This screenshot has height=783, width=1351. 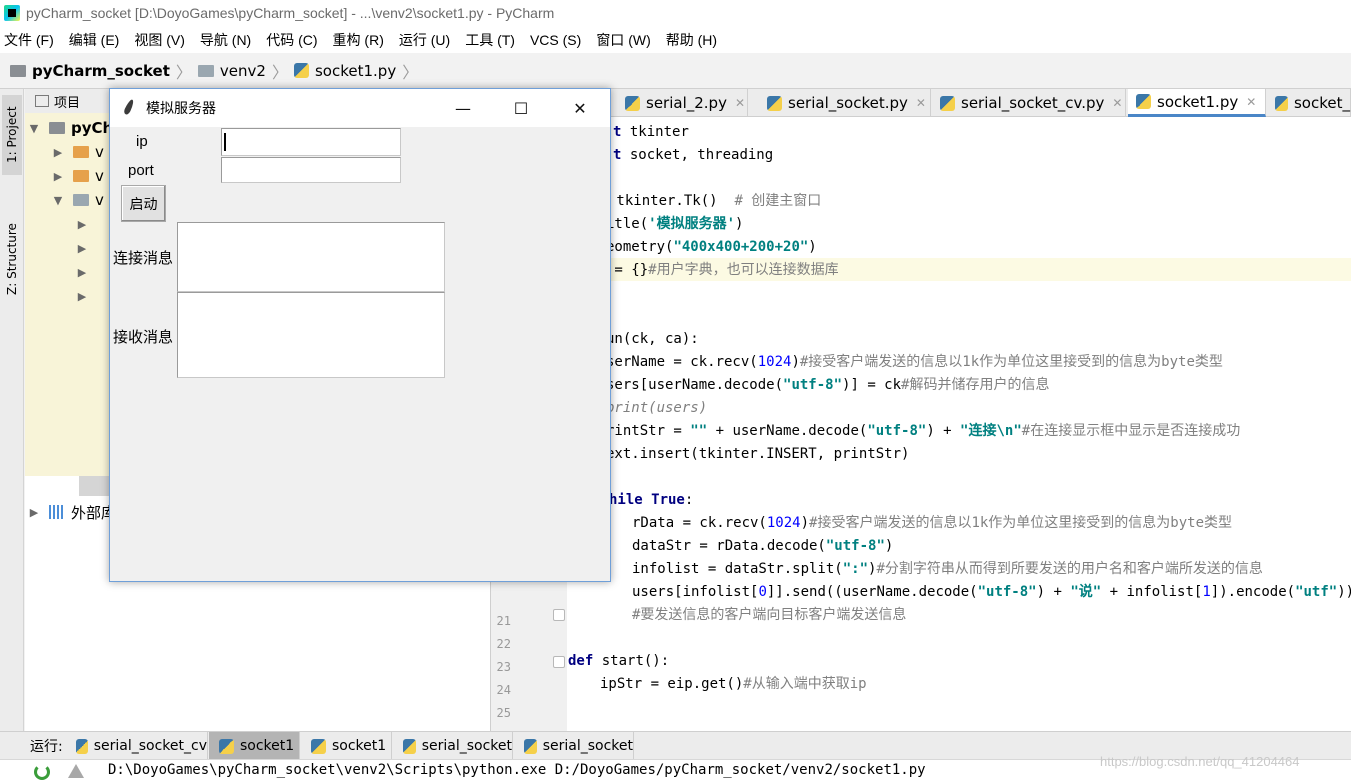 What do you see at coordinates (769, 615) in the screenshot?
I see `code-line: #要发送信息的客户端向目标客户端发送信息` at bounding box center [769, 615].